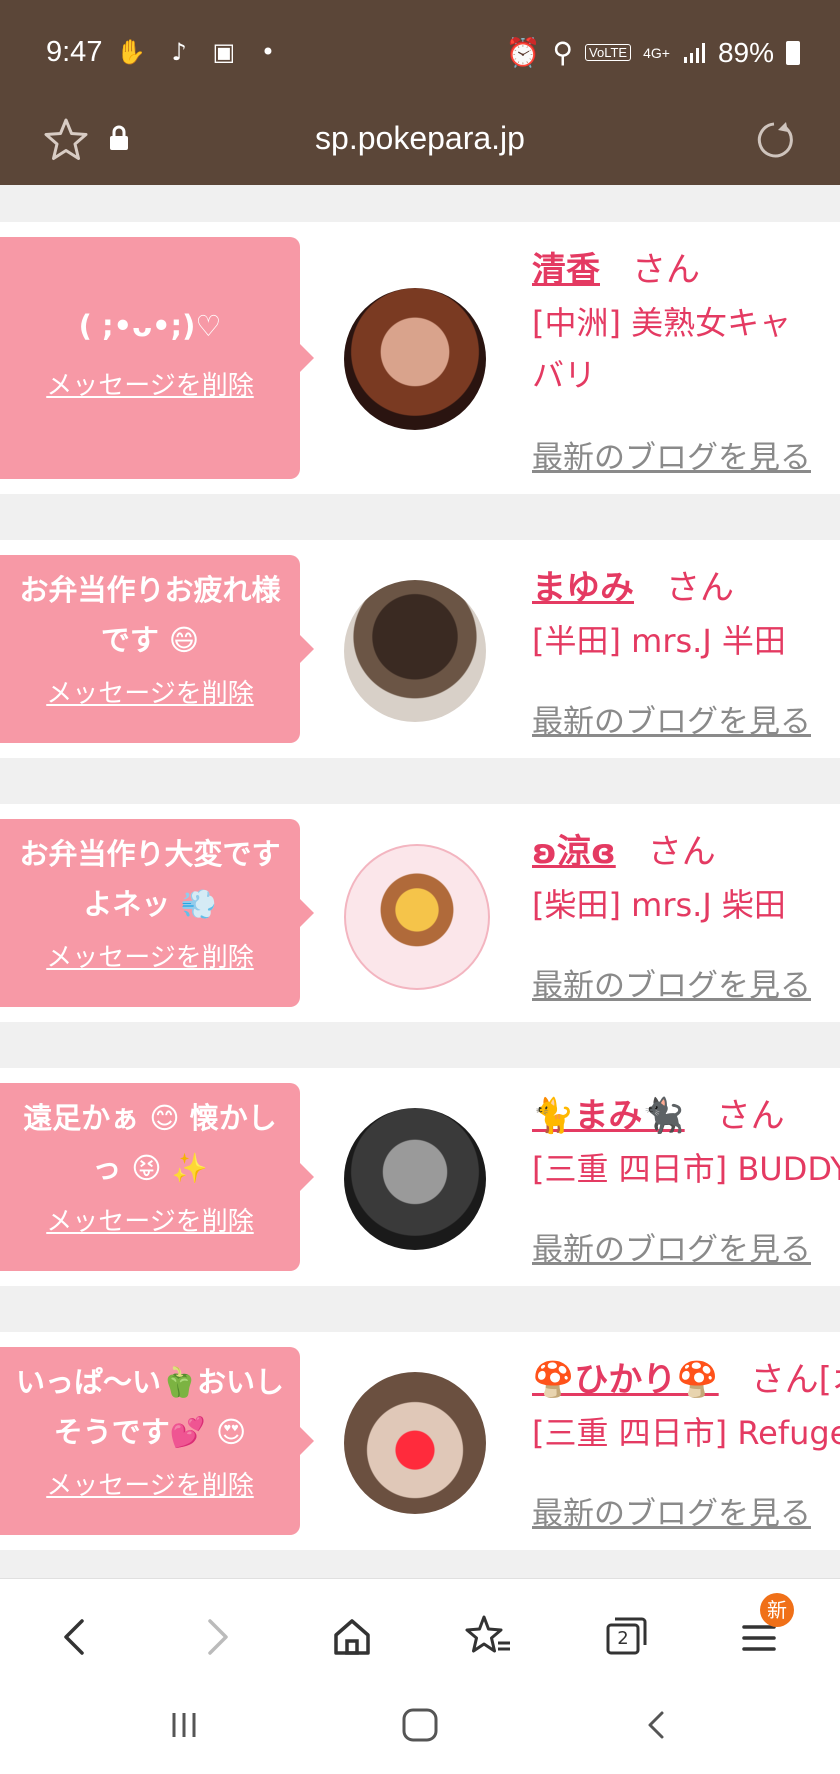 The image size is (840, 1774). What do you see at coordinates (131, 52) in the screenshot?
I see `app-notification-icon: ✋` at bounding box center [131, 52].